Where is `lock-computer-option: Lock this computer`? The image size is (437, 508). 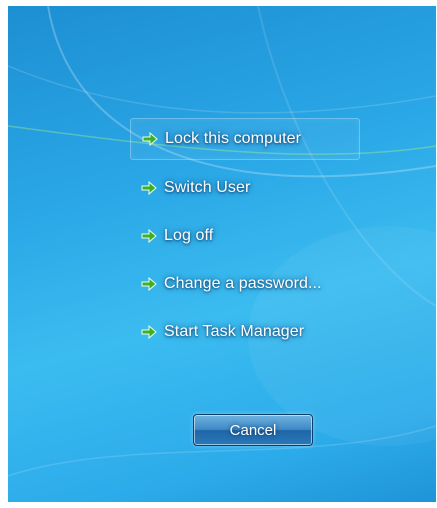 lock-computer-option: Lock this computer is located at coordinates (245, 139).